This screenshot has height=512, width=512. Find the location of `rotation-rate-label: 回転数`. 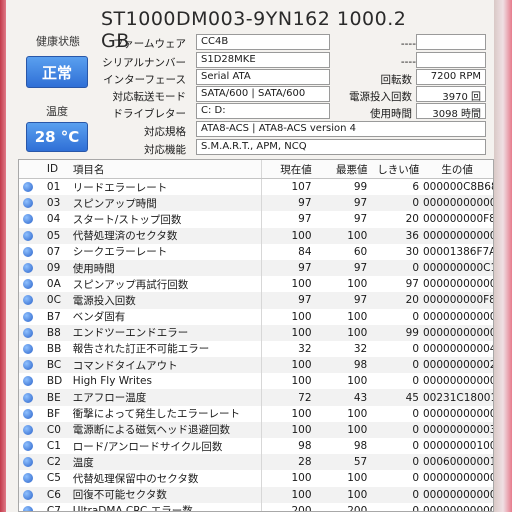

rotation-rate-label: 回転数 is located at coordinates (396, 80).